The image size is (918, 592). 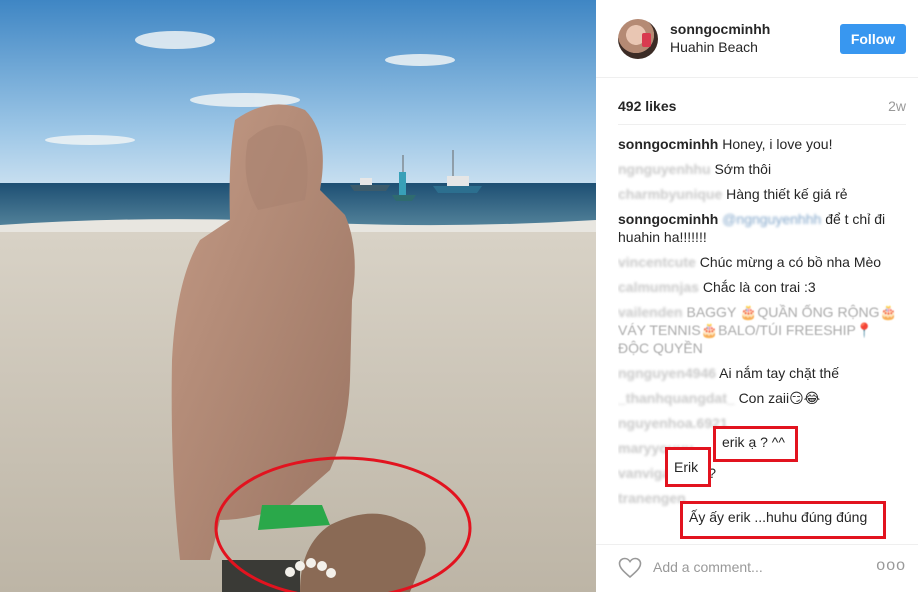 I want to click on list-item: vincentcute Chúc mừng a có bồ nha Mèo, so click(x=758, y=262).